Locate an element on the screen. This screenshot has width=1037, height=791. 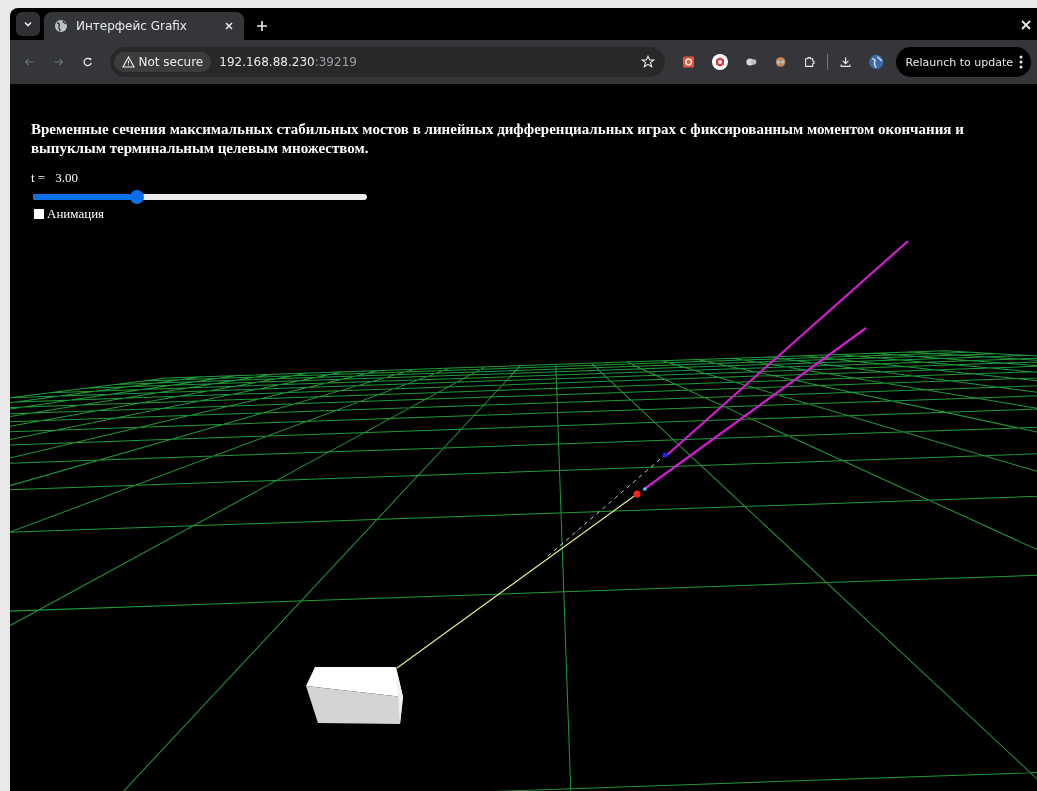
time-value: 3.00 is located at coordinates (66, 178).